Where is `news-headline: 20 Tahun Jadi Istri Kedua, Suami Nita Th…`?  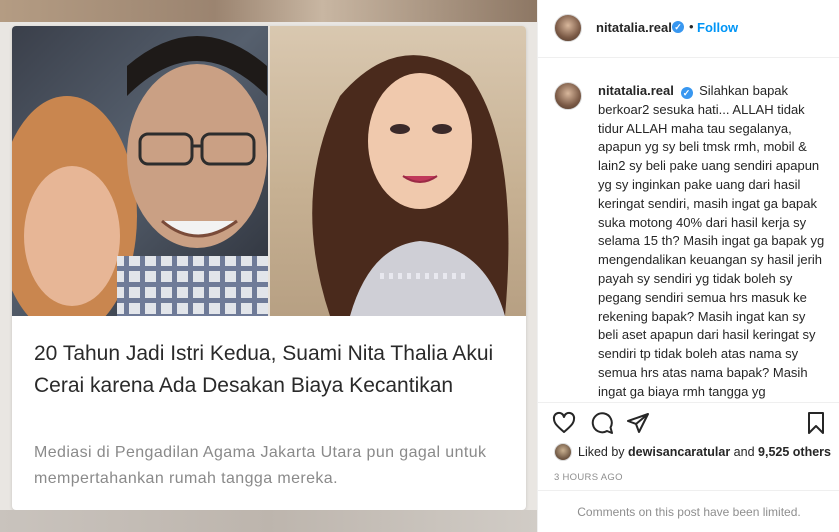 news-headline: 20 Tahun Jadi Istri Kedua, Suami Nita Th… is located at coordinates (264, 369).